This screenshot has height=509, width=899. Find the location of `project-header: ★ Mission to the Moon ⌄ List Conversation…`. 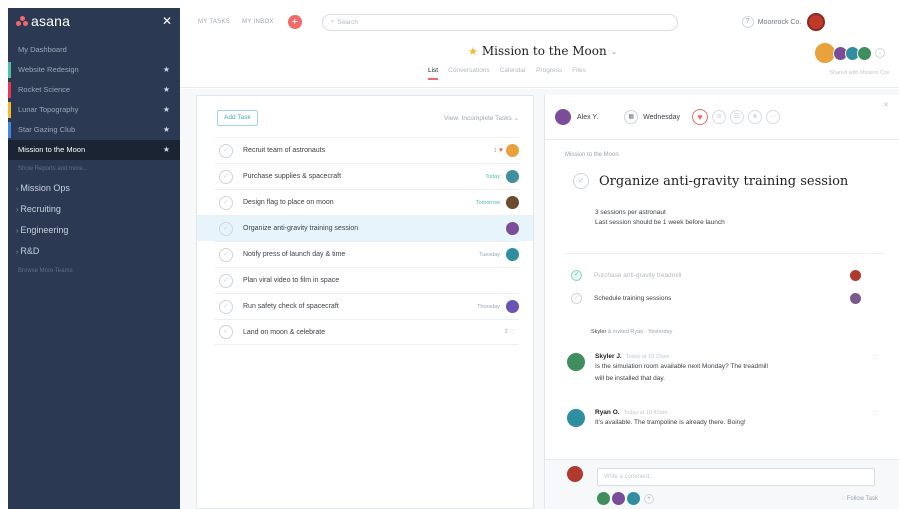

project-header: ★ Mission to the Moon ⌄ List Conversation… is located at coordinates (539, 62).